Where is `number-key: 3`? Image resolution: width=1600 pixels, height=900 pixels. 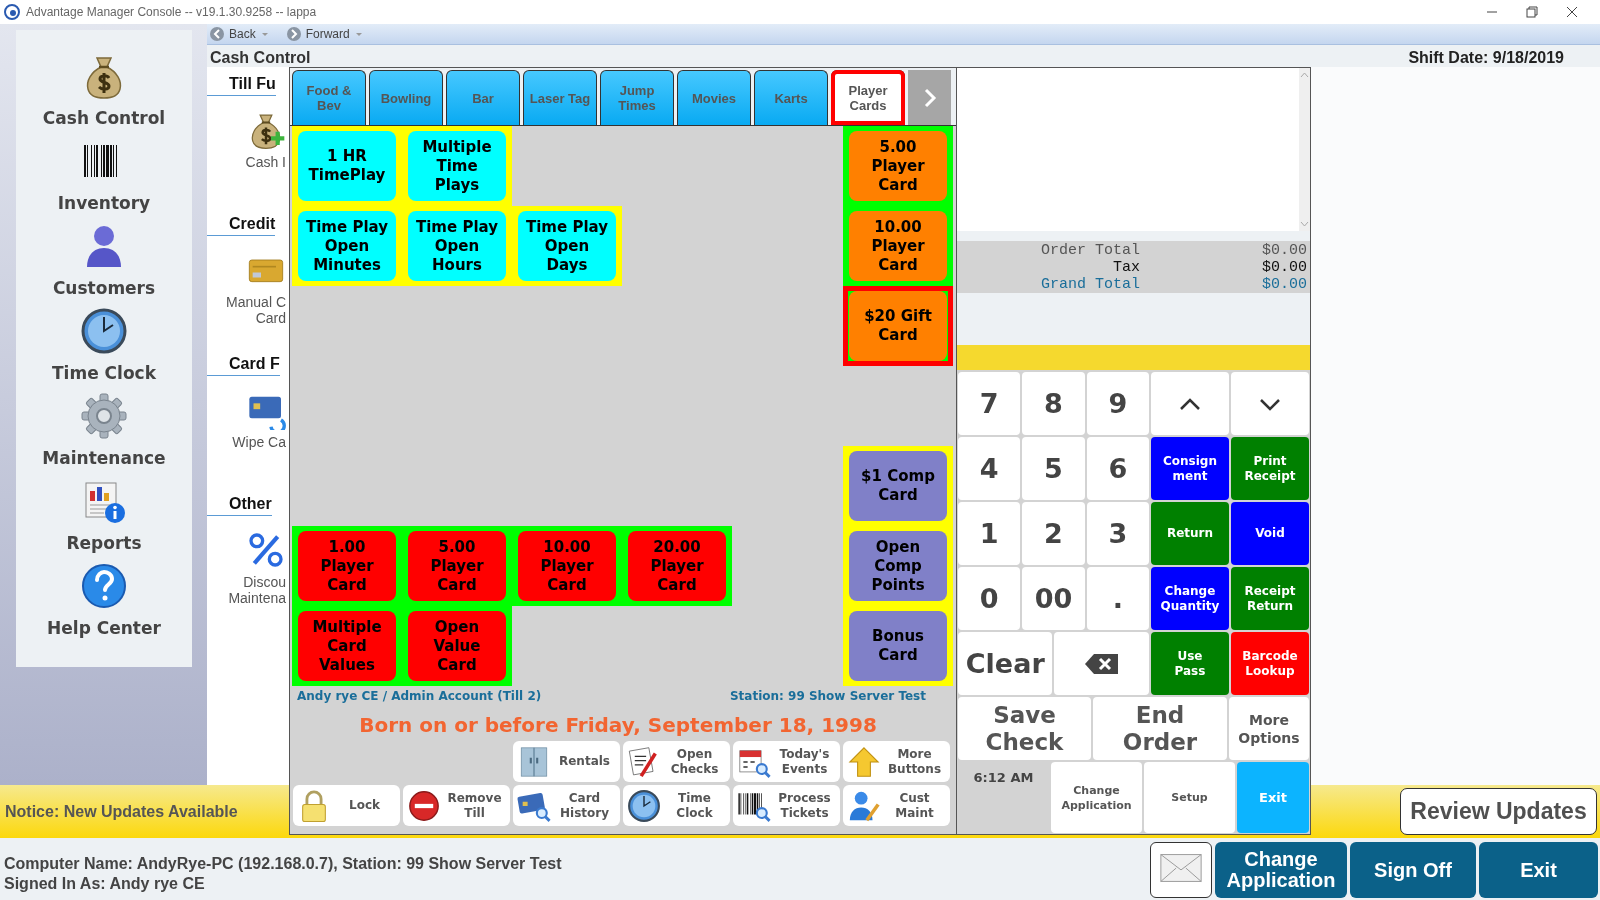
number-key: 3 is located at coordinates (1117, 533).